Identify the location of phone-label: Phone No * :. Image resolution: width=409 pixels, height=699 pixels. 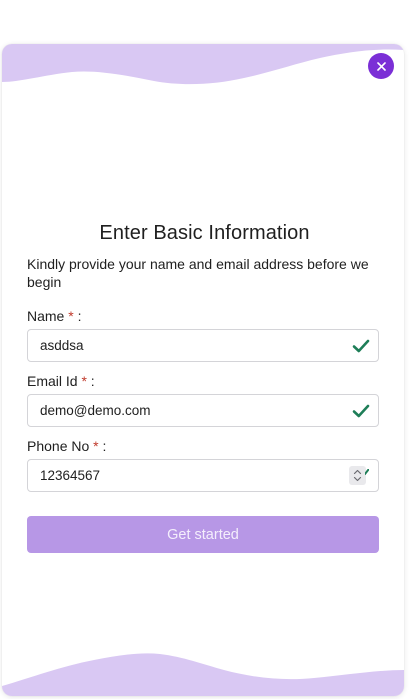
(66, 446).